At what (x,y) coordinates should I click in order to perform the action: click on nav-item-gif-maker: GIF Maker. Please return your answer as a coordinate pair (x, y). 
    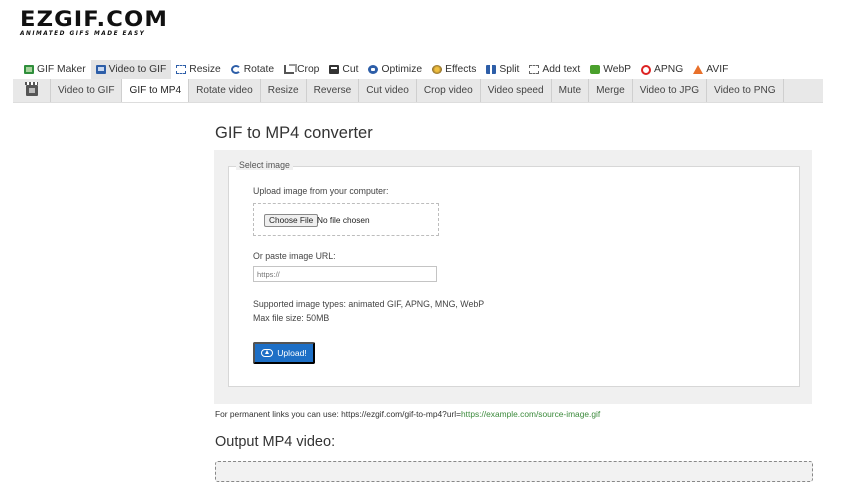
    Looking at the image, I should click on (55, 69).